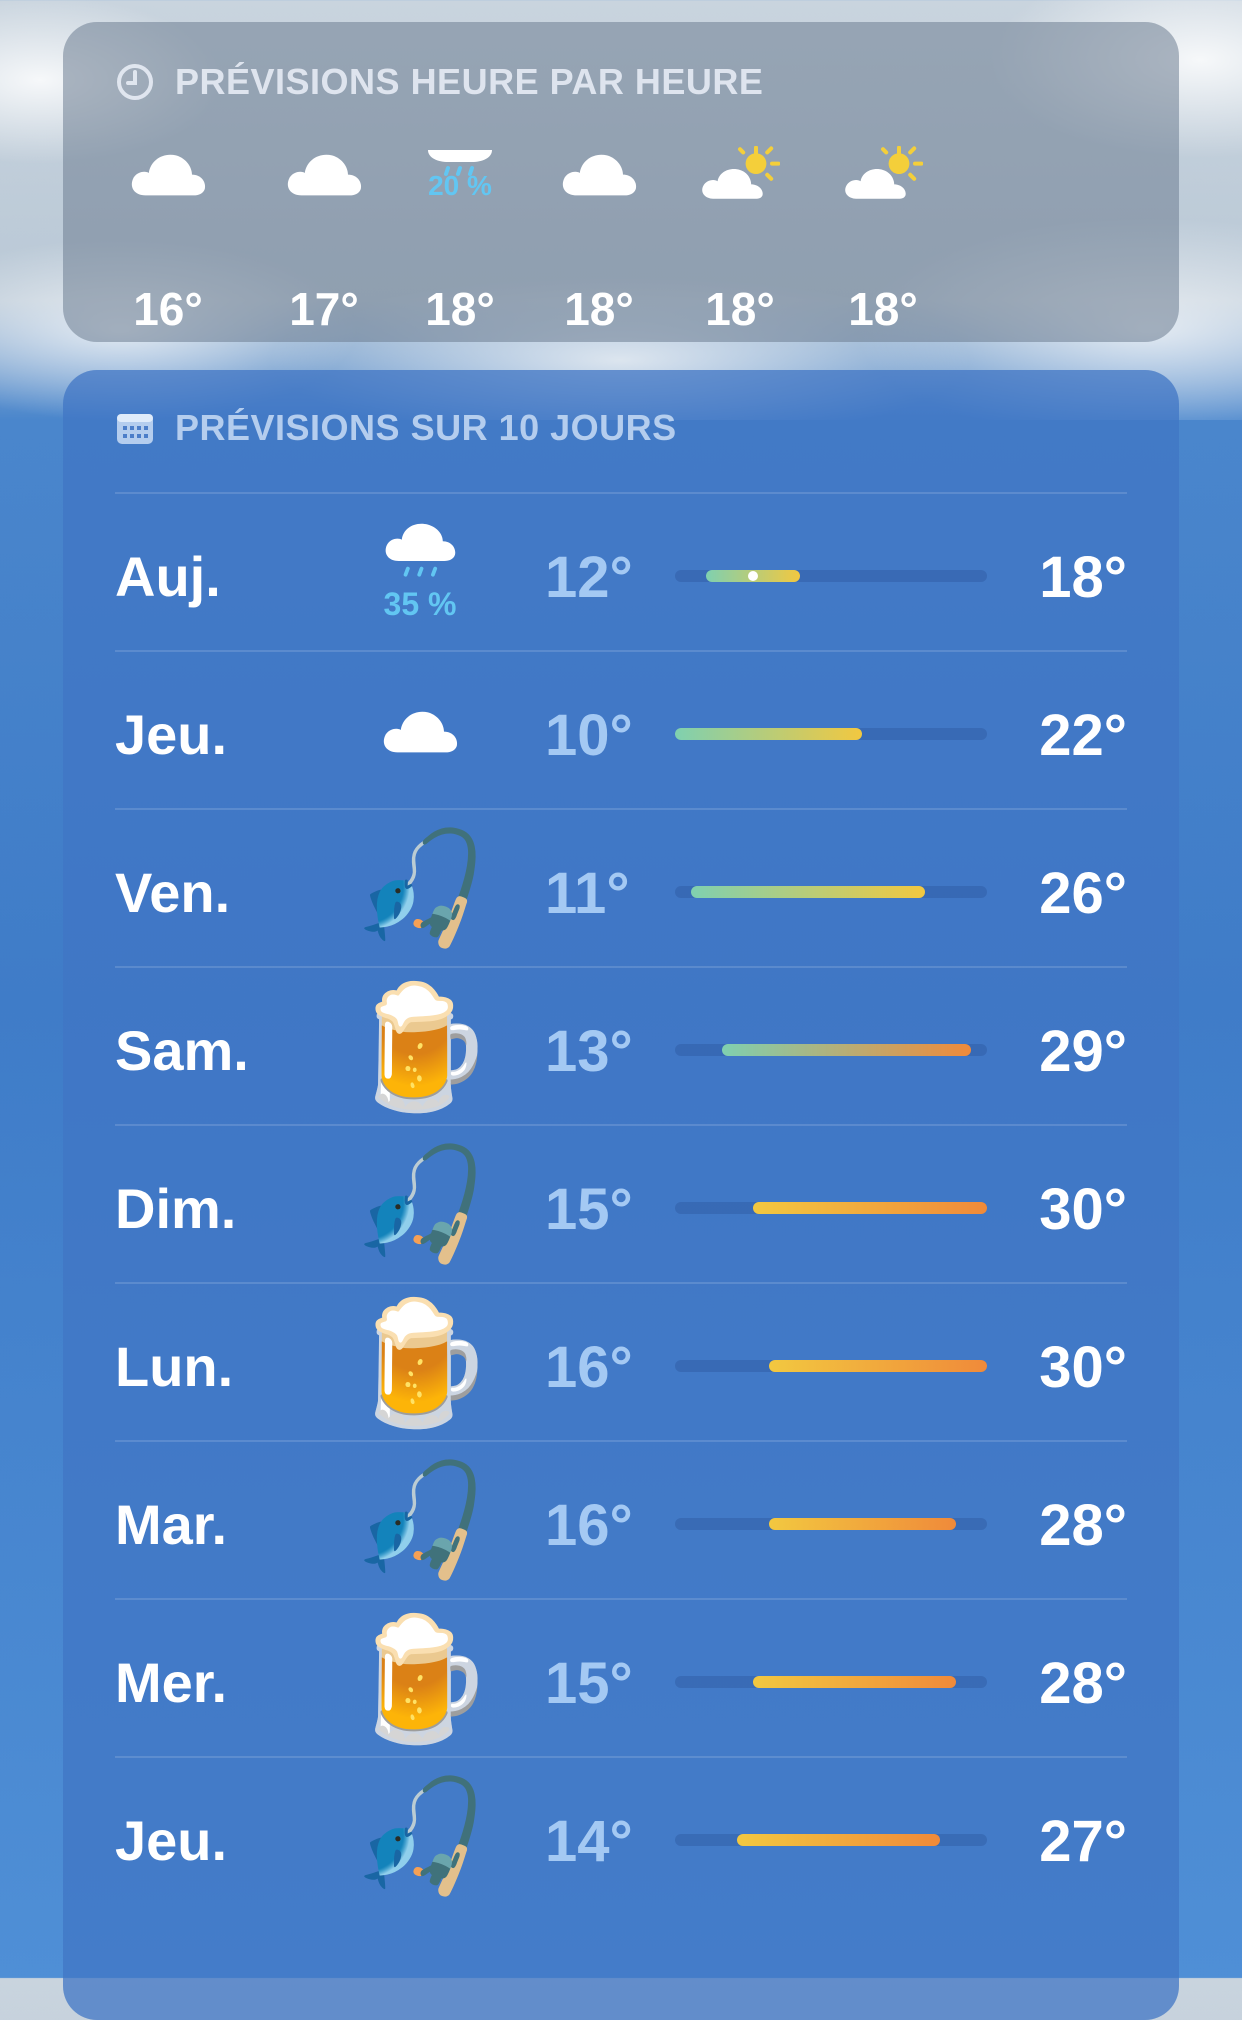 The width and height of the screenshot is (1242, 2020). I want to click on day-row: Sam. 🍺 13° 29°, so click(621, 1046).